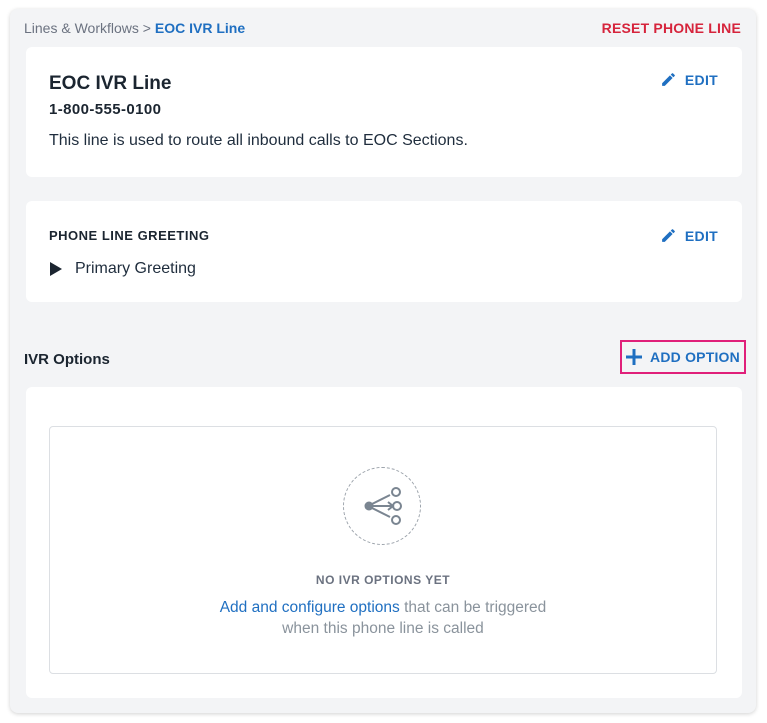  What do you see at coordinates (383, 628) in the screenshot?
I see `empty-state-text-2: when this phone line is called` at bounding box center [383, 628].